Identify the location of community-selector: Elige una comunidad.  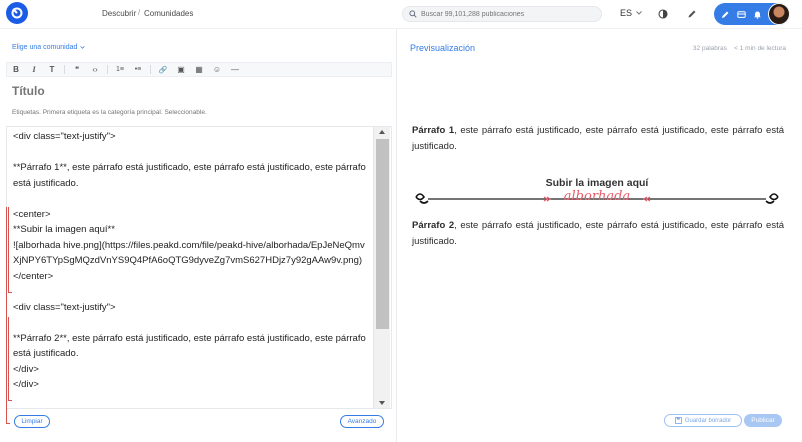
(49, 47).